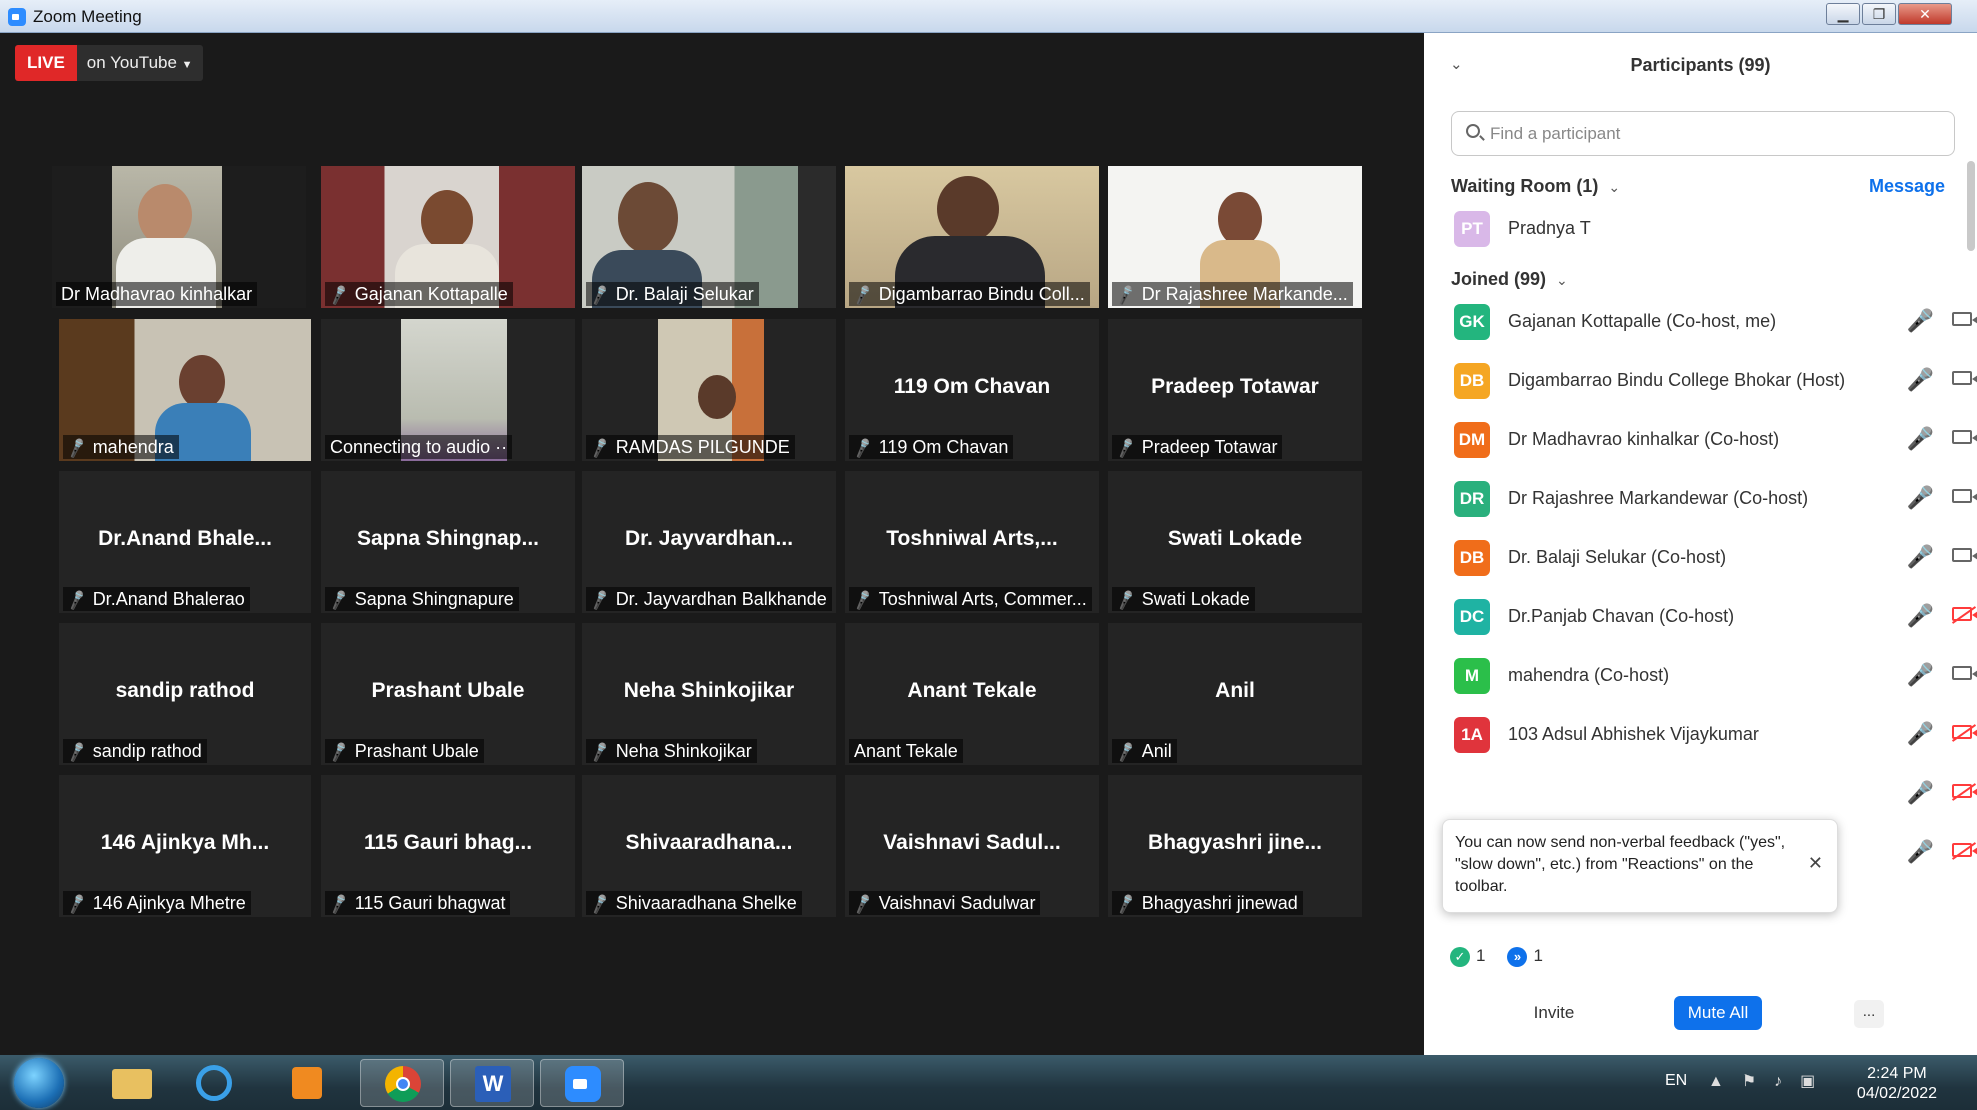 The image size is (1977, 1110). What do you see at coordinates (402, 1083) in the screenshot?
I see `chrome-icon` at bounding box center [402, 1083].